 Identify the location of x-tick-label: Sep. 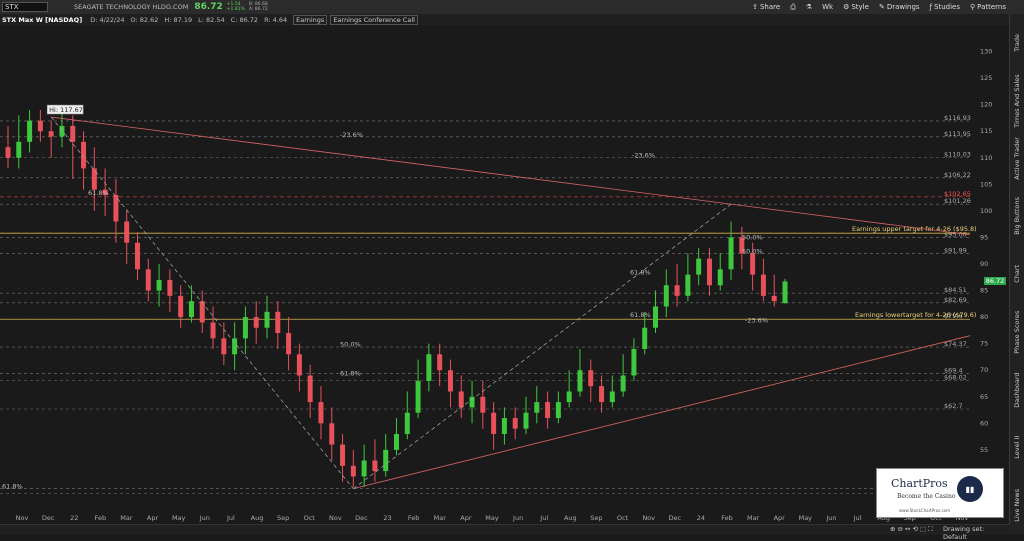
(283, 518).